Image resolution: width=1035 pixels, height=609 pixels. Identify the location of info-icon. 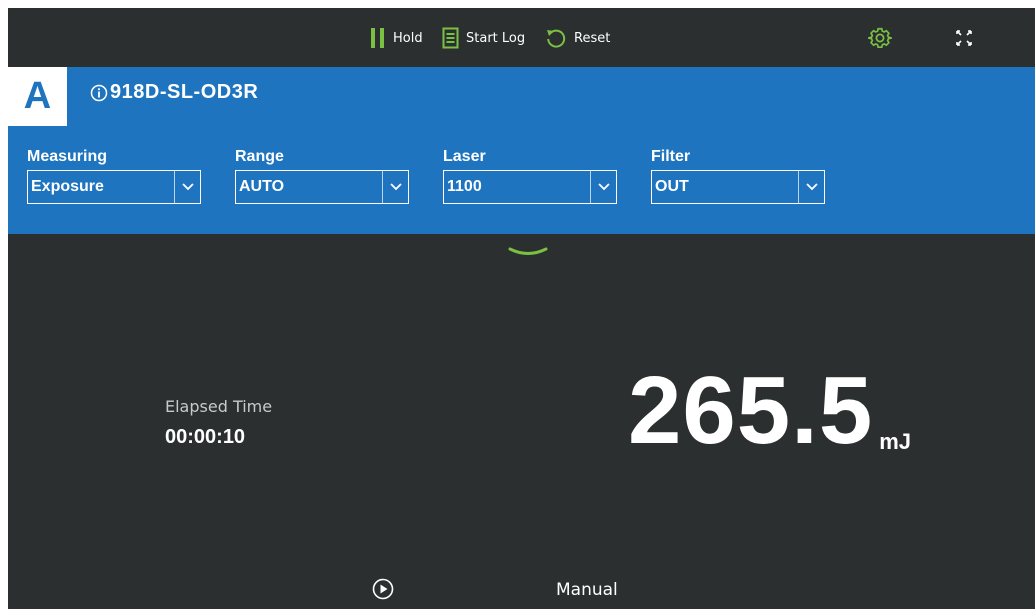
(99, 93).